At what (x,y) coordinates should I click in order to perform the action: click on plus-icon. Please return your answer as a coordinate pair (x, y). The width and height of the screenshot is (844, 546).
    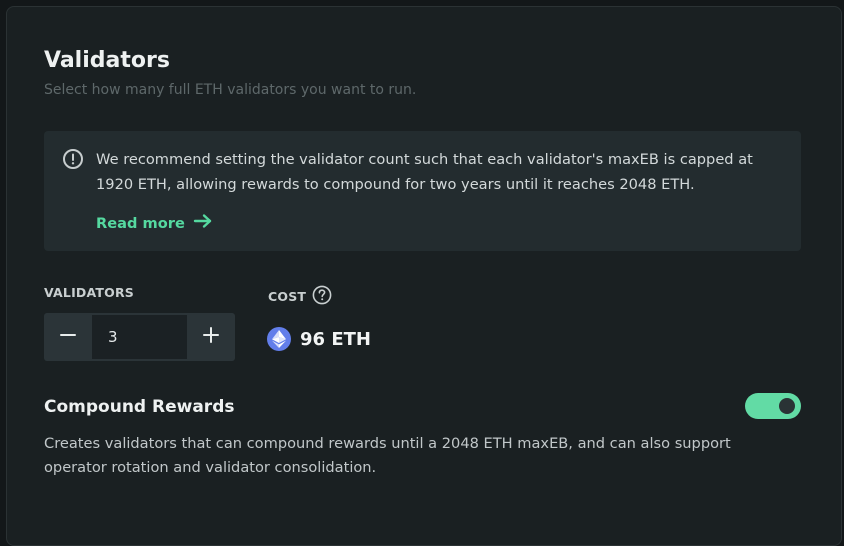
    Looking at the image, I should click on (211, 337).